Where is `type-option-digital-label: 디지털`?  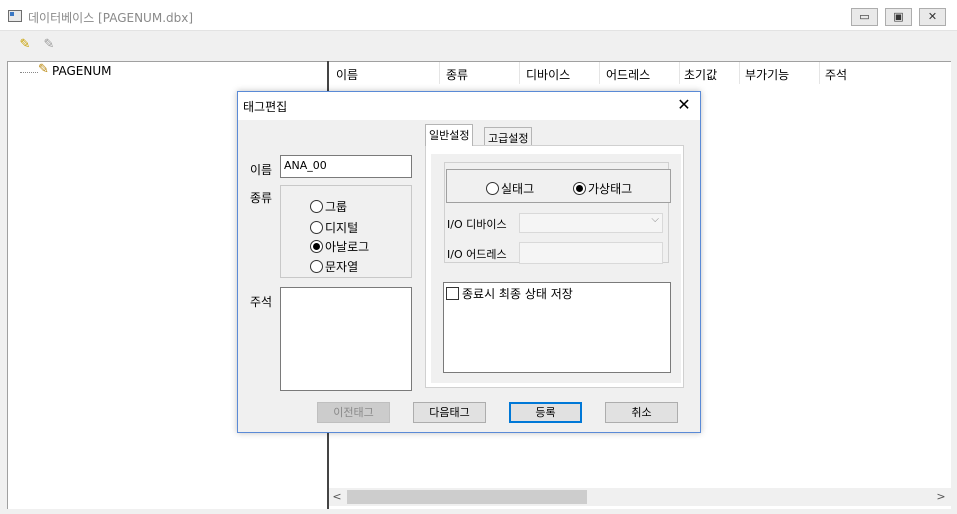
type-option-digital-label: 디지털 is located at coordinates (342, 228).